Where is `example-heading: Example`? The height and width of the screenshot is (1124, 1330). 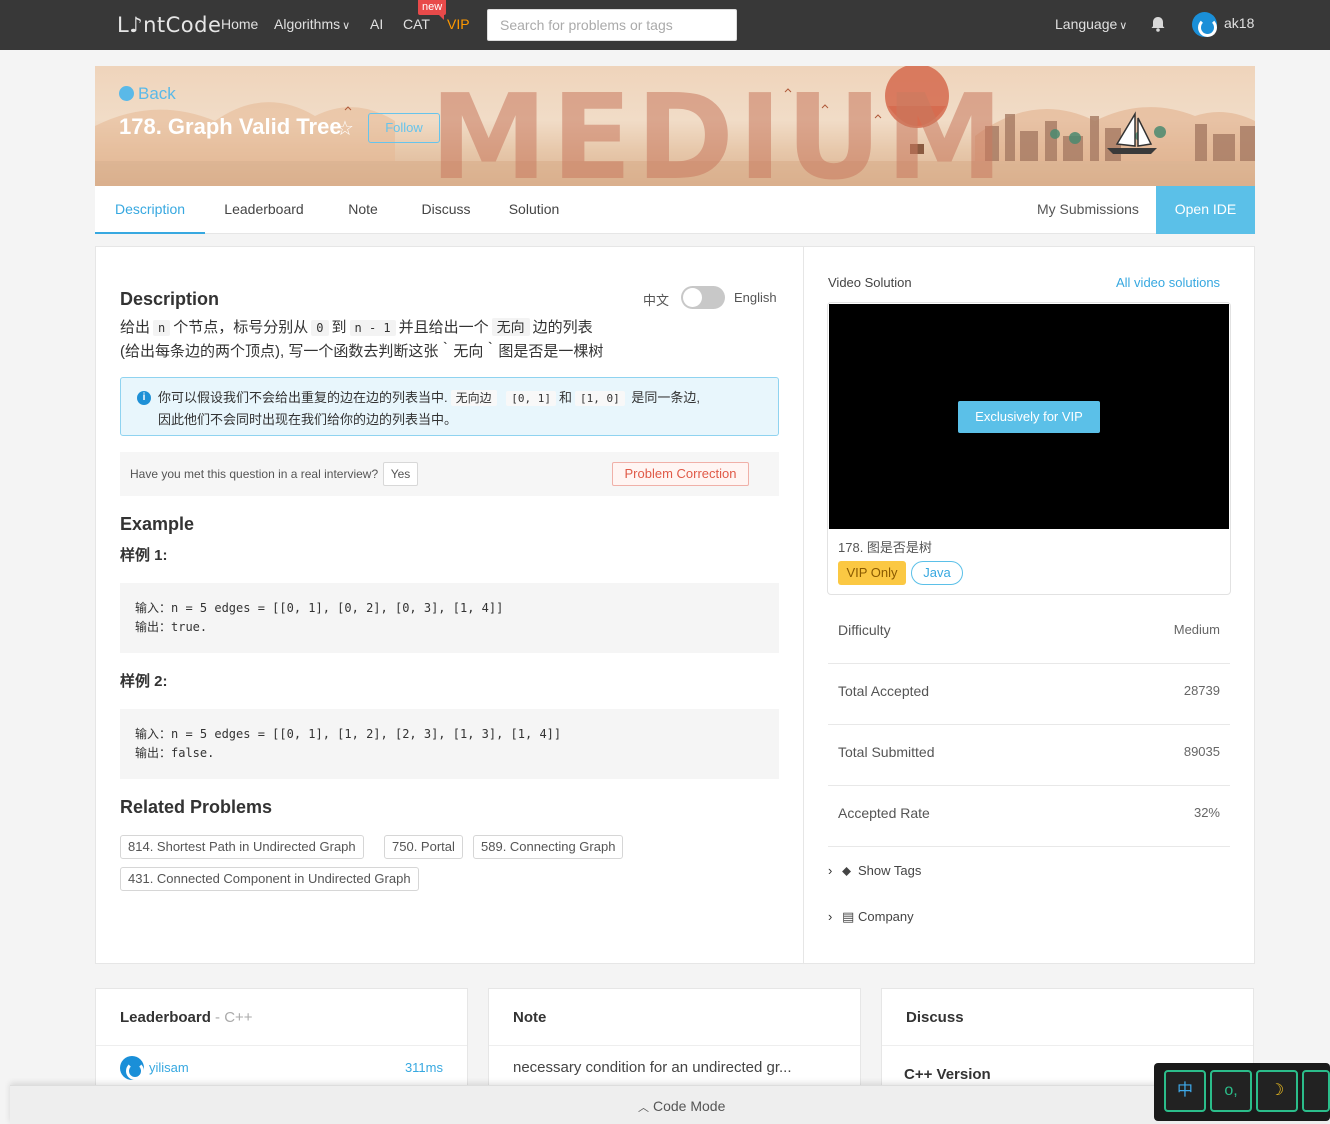 example-heading: Example is located at coordinates (157, 524).